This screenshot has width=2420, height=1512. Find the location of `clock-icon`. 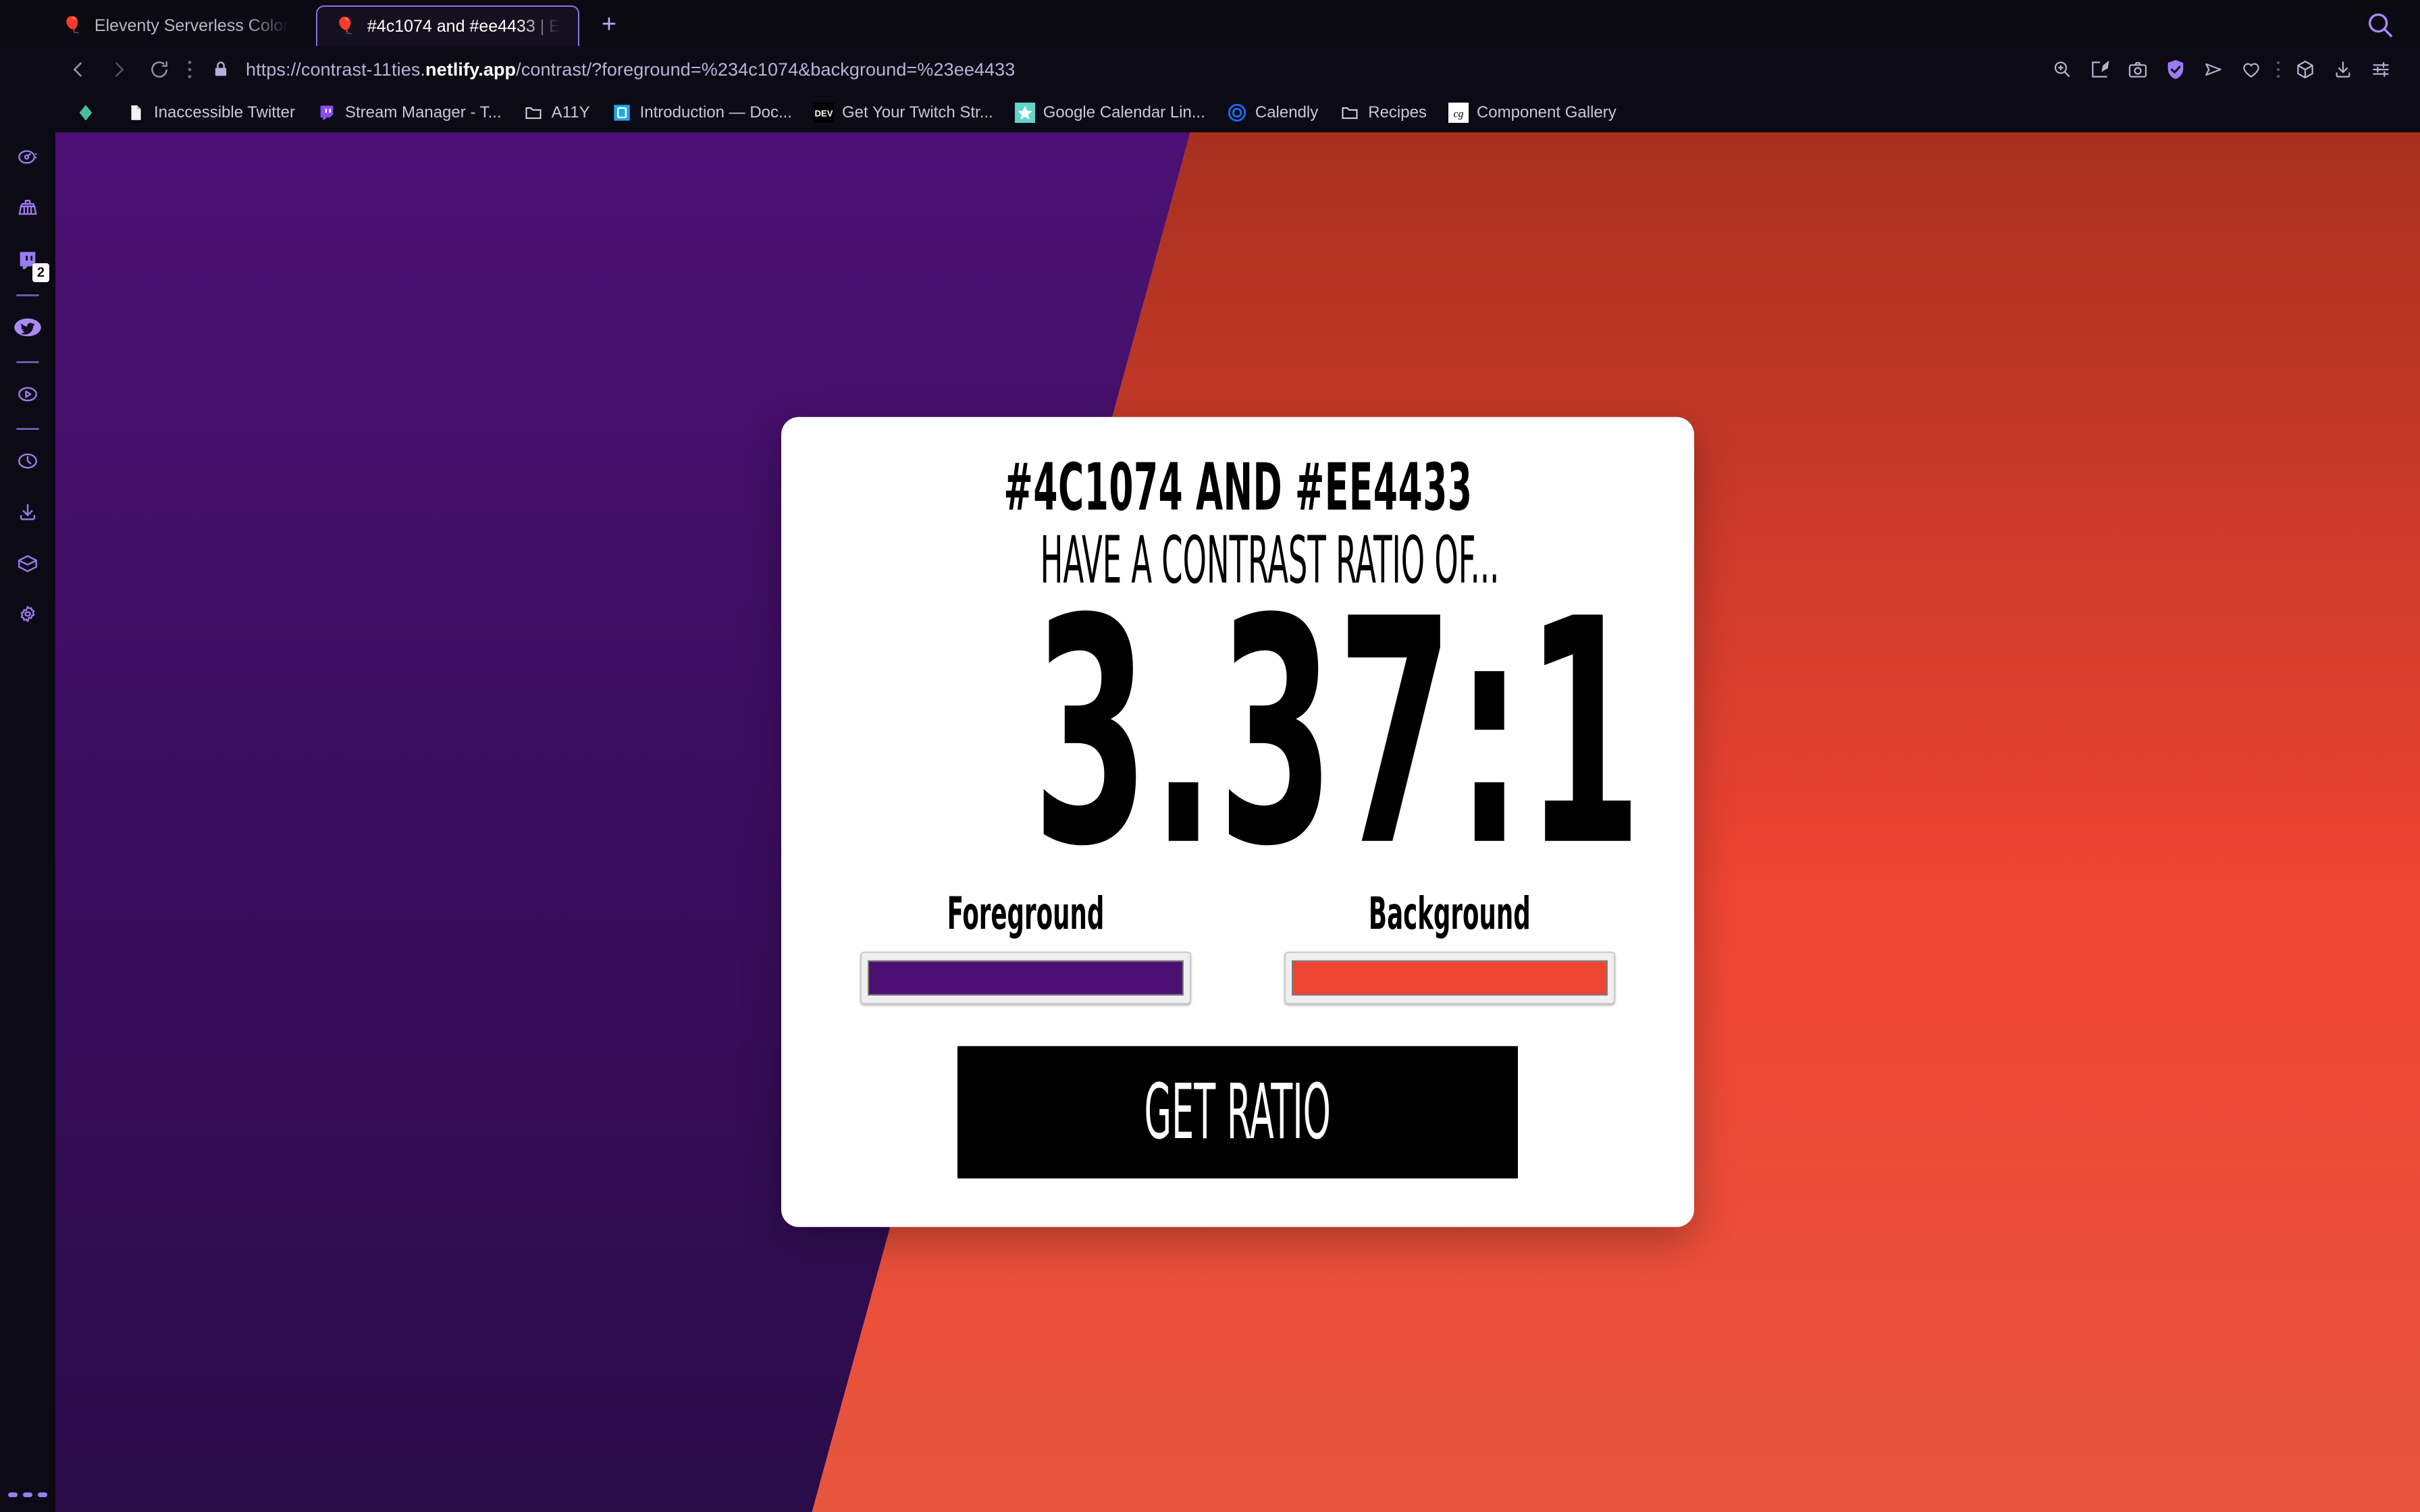

clock-icon is located at coordinates (27, 463).